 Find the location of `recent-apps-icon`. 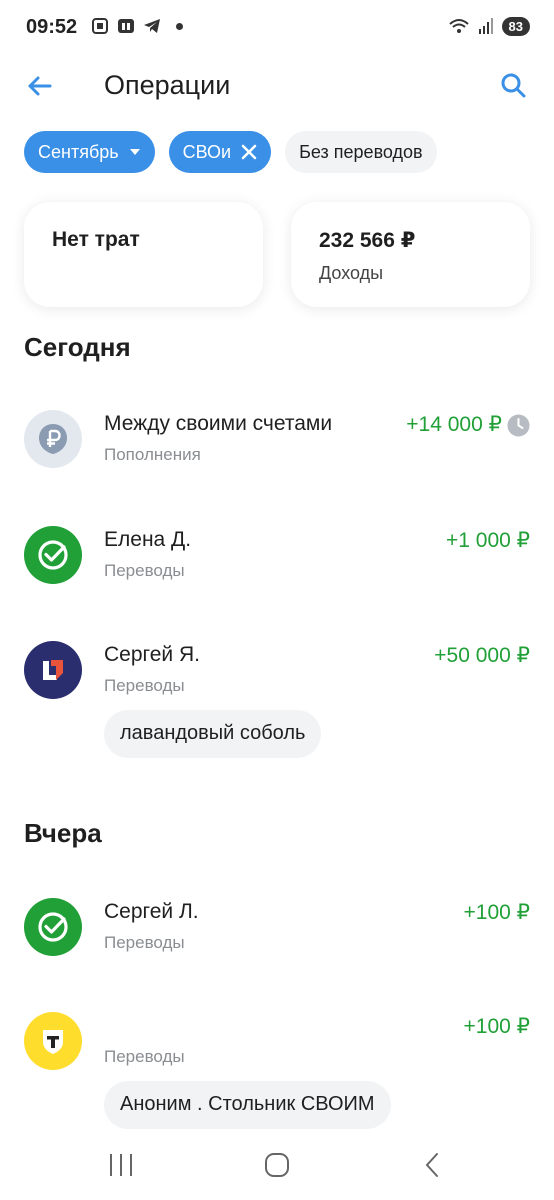

recent-apps-icon is located at coordinates (121, 1165).